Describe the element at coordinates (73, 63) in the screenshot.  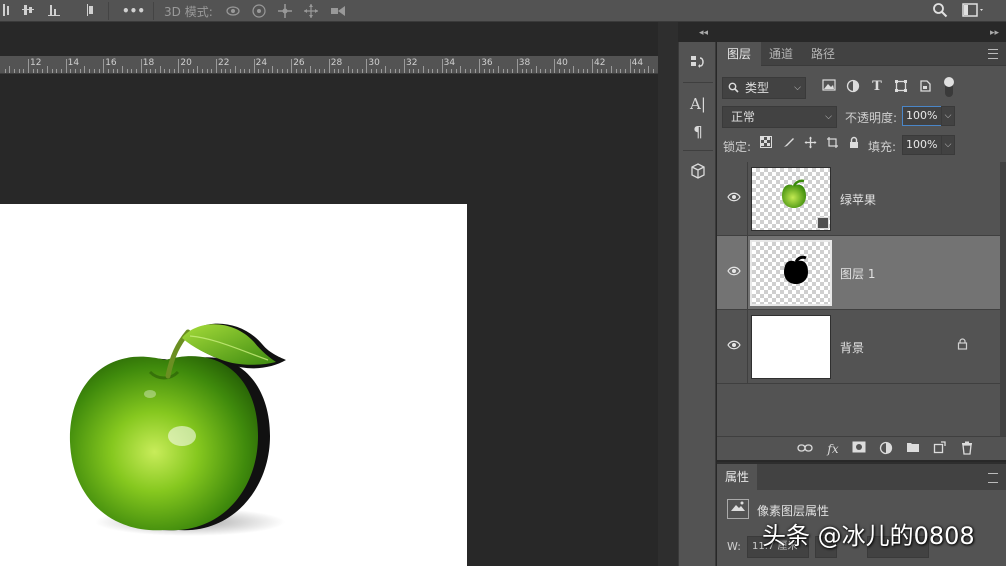
I see `ruler-label: 14` at that location.